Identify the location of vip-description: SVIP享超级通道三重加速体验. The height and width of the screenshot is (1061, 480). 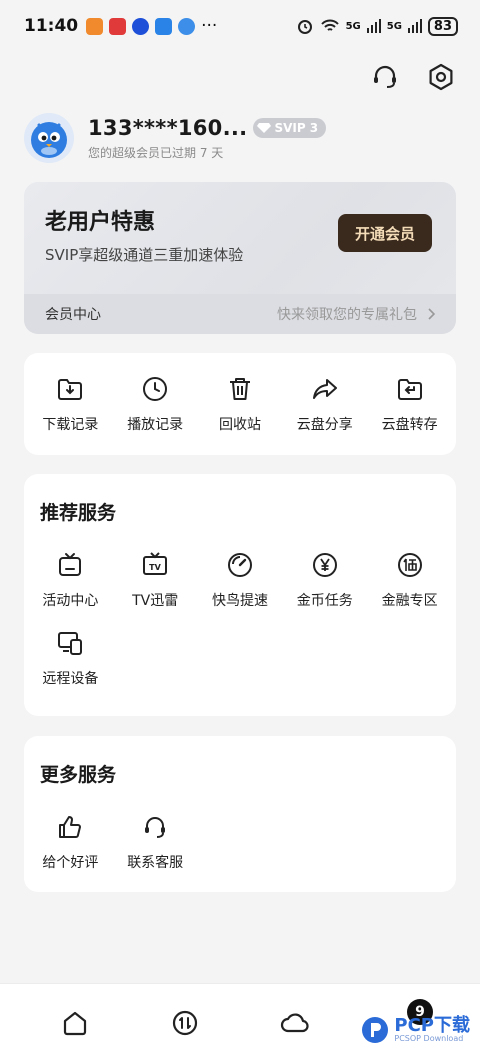
(144, 255).